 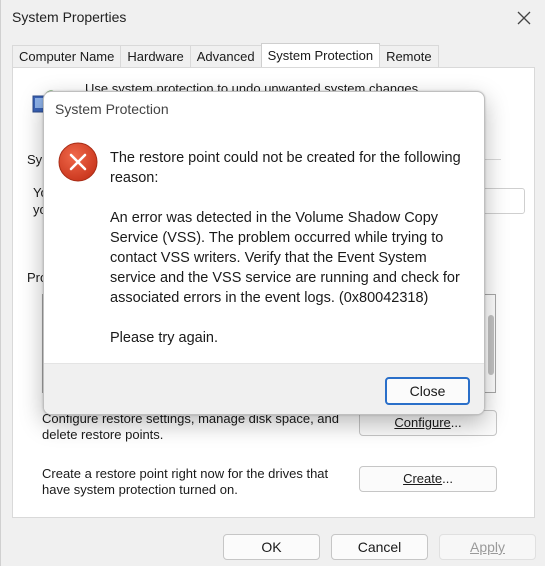 I want to click on close-button: Close, so click(x=427, y=391).